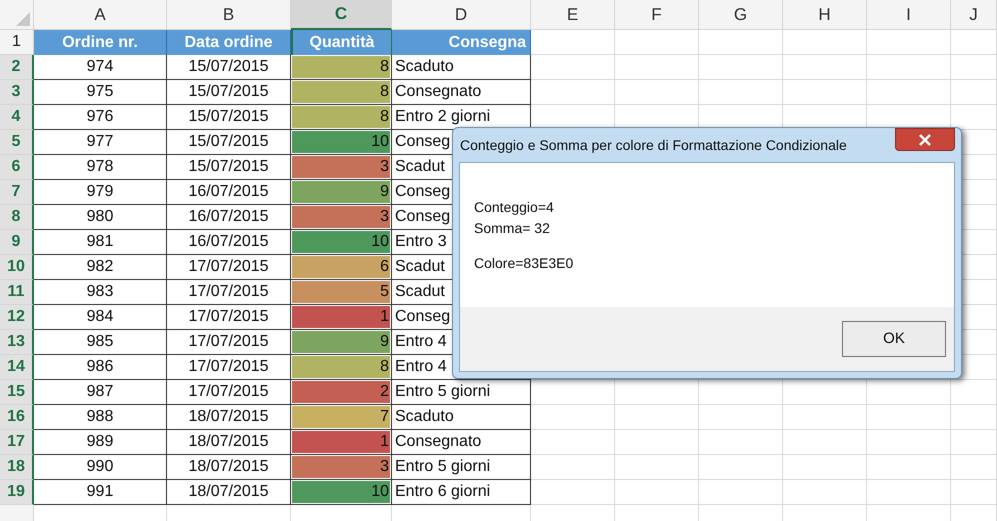 This screenshot has height=521, width=997. What do you see at coordinates (229, 42) in the screenshot?
I see `header-cell: Data ordine` at bounding box center [229, 42].